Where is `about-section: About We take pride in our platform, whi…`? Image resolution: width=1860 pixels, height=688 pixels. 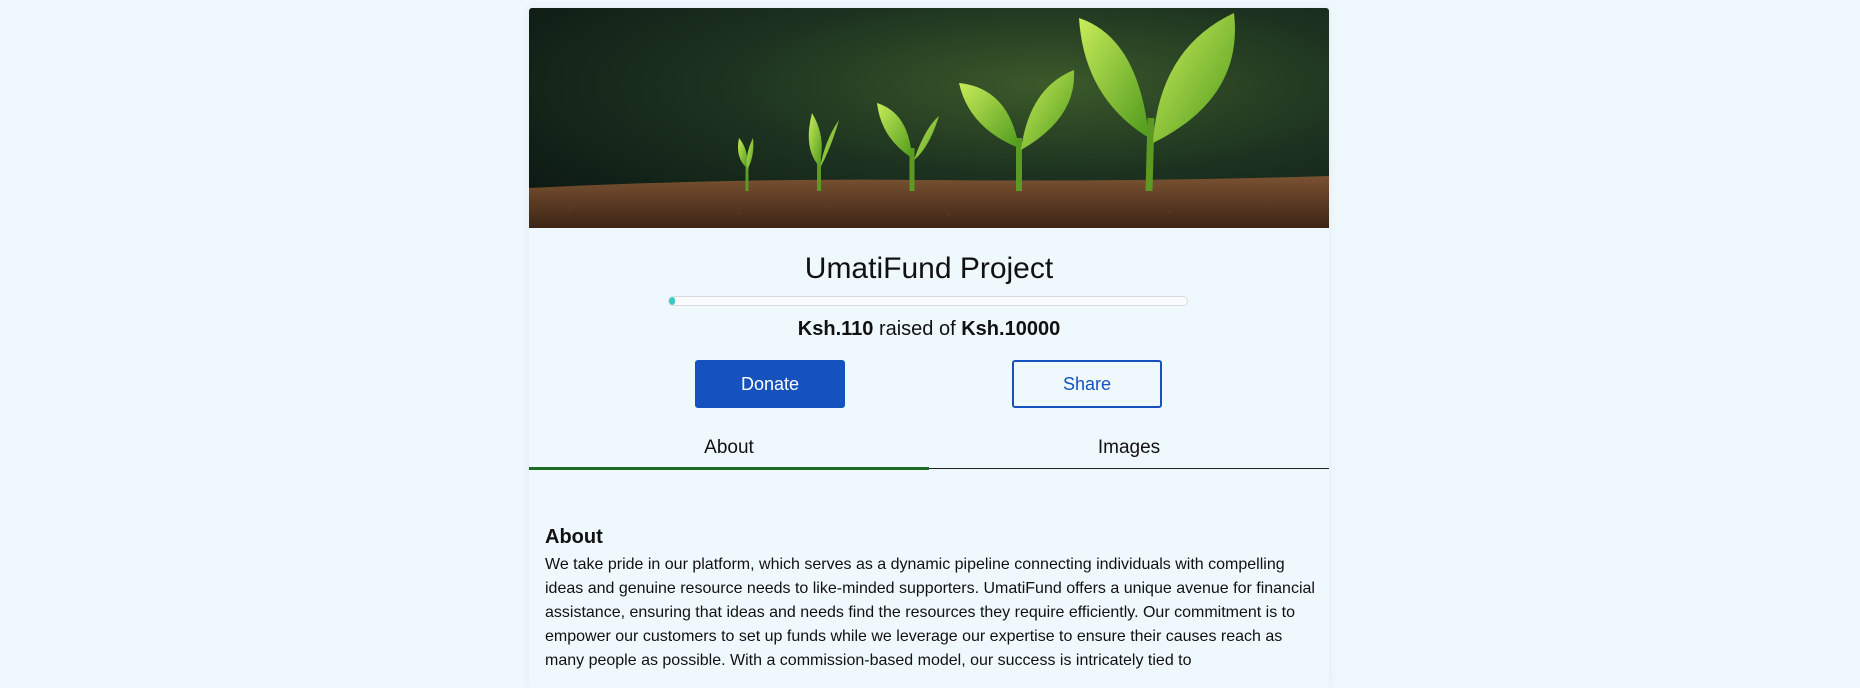
about-section: About We take pride in our platform, whi… is located at coordinates (930, 599).